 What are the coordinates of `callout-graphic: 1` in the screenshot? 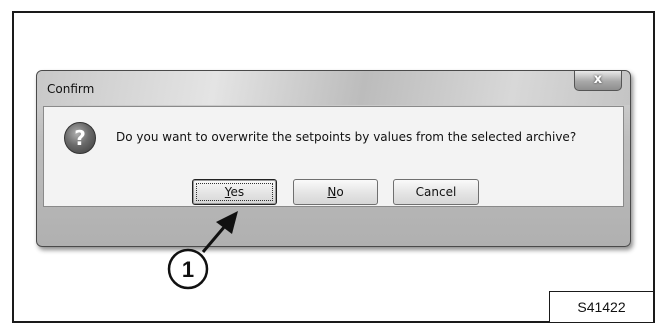 It's located at (202, 250).